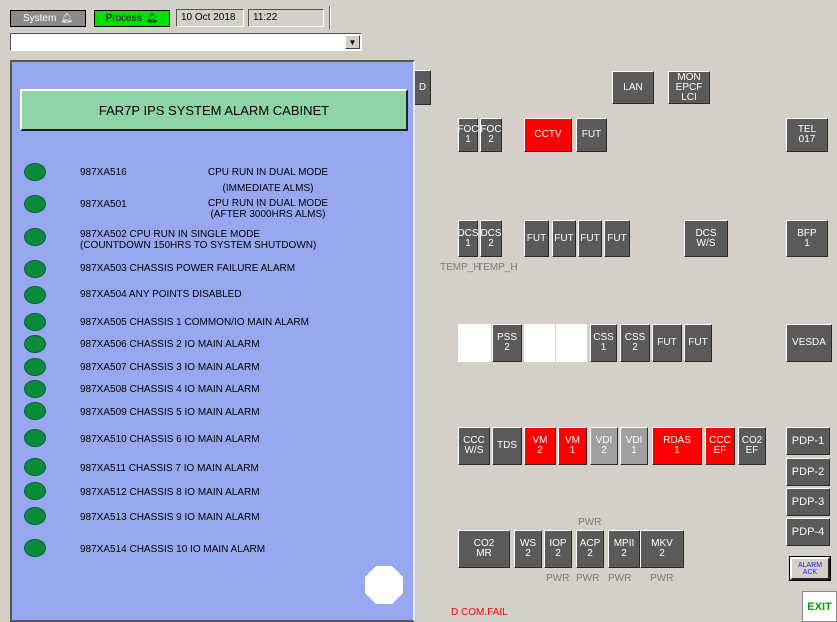 The width and height of the screenshot is (837, 622). What do you see at coordinates (809, 343) in the screenshot?
I see `vesda-button: VESDA` at bounding box center [809, 343].